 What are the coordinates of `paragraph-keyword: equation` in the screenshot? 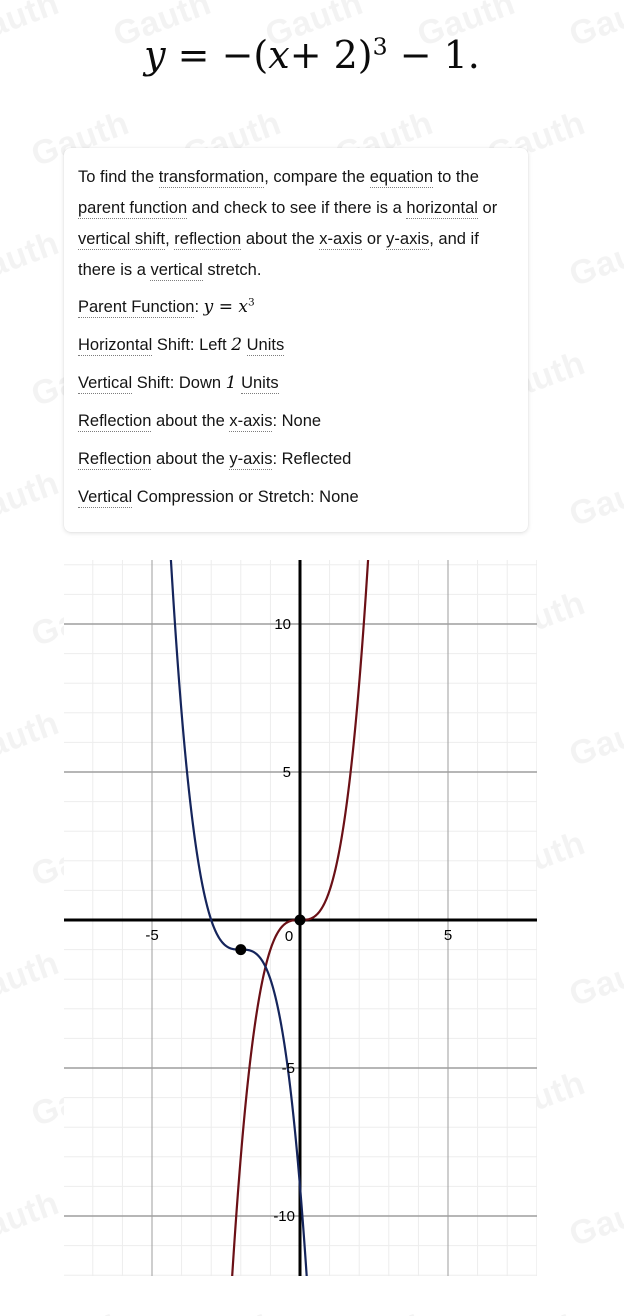 It's located at (401, 178).